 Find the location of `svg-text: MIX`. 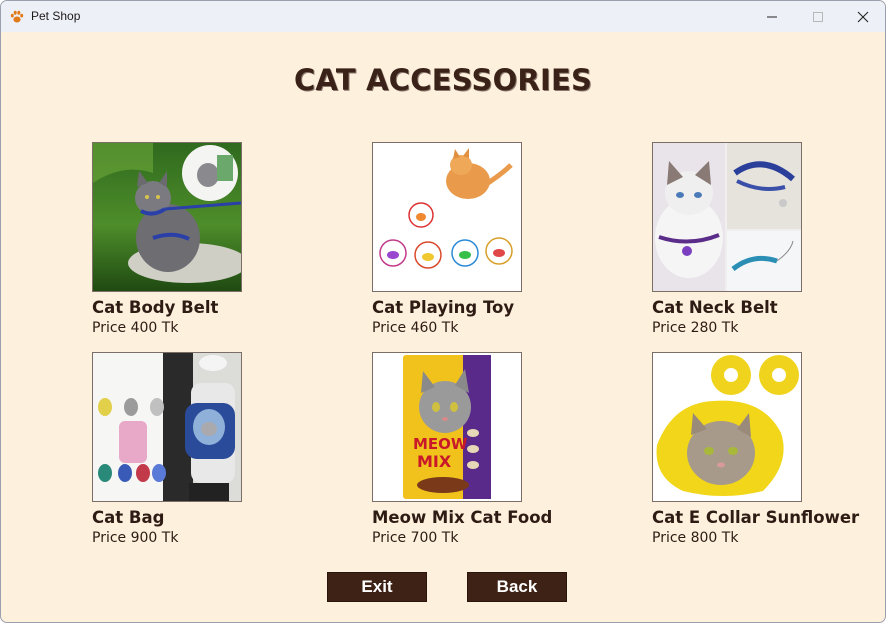

svg-text: MIX is located at coordinates (434, 461).